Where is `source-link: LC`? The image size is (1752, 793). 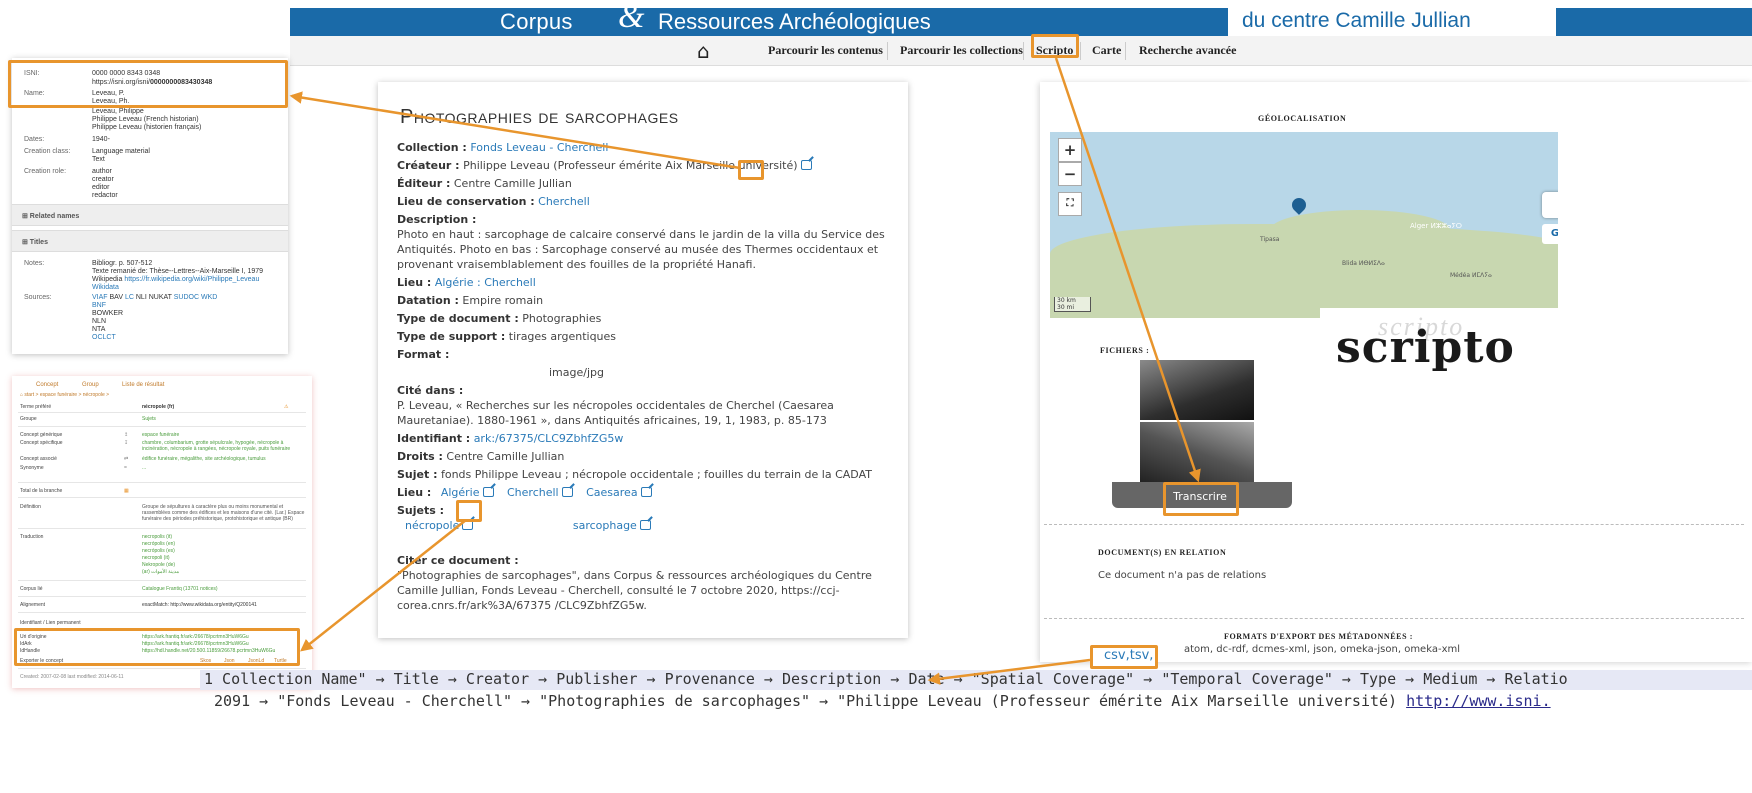
source-link: LC is located at coordinates (129, 297).